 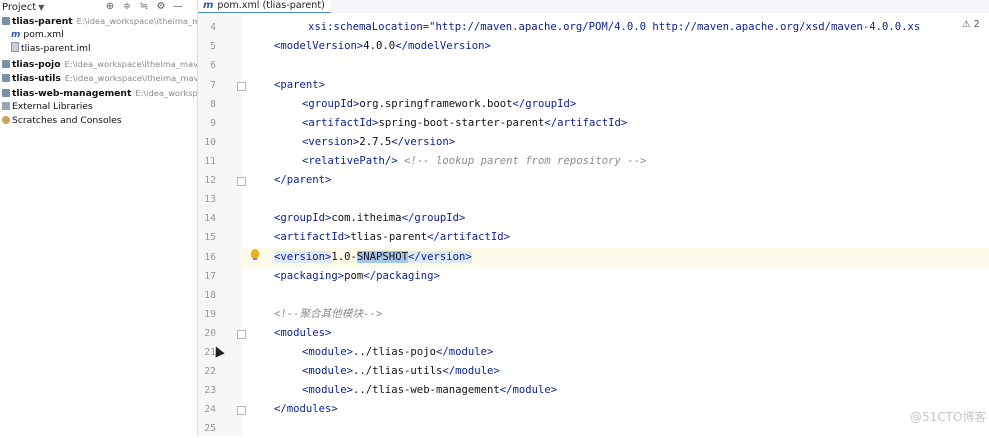 What do you see at coordinates (210, 199) in the screenshot?
I see `line-number: 13` at bounding box center [210, 199].